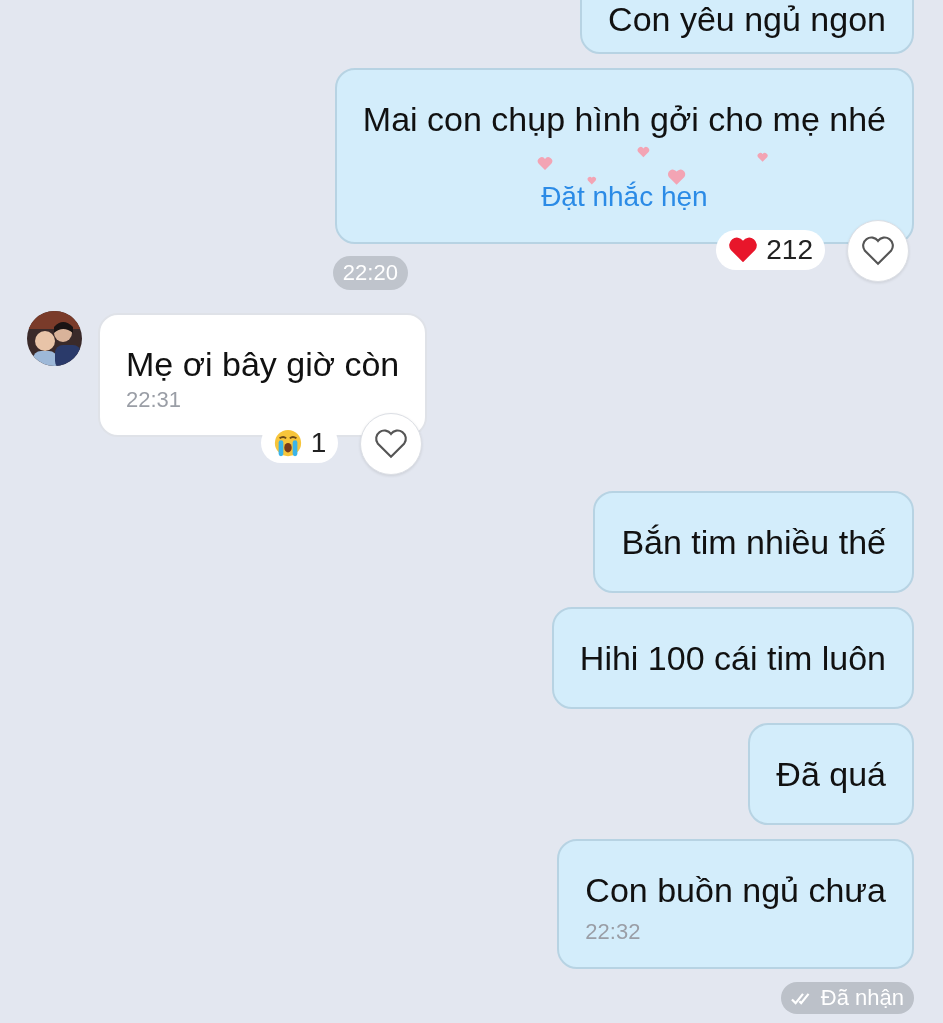 The width and height of the screenshot is (943, 1023). What do you see at coordinates (753, 542) in the screenshot?
I see `message-text: Bắn tim nhiều thế` at bounding box center [753, 542].